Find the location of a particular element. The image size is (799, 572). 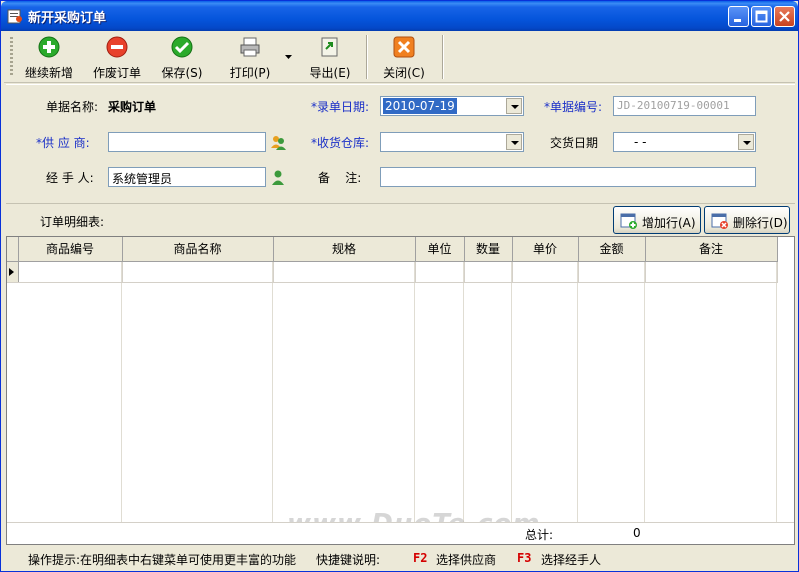

minimize-icon is located at coordinates (737, 20).